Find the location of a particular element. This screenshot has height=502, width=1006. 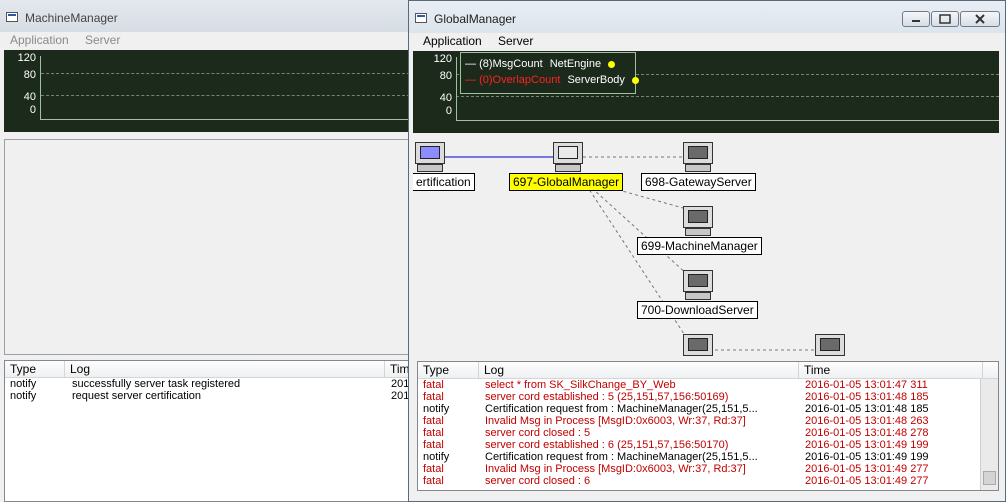

row-log: server cord closed : 5 is located at coordinates (538, 433).